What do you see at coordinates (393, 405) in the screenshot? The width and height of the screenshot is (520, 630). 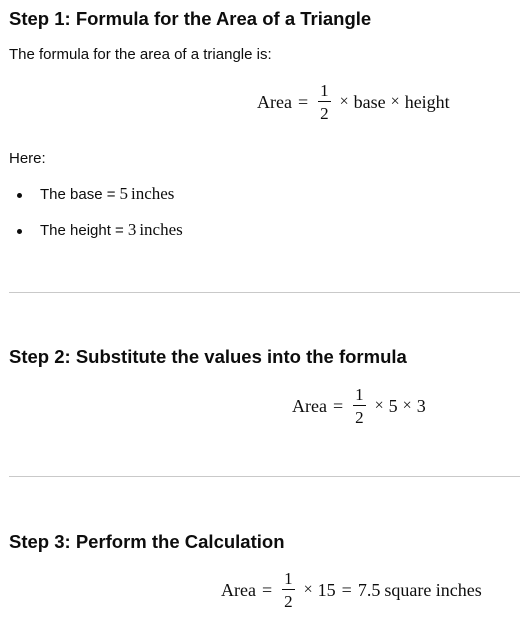 I see `formula-term-base-value: 5` at bounding box center [393, 405].